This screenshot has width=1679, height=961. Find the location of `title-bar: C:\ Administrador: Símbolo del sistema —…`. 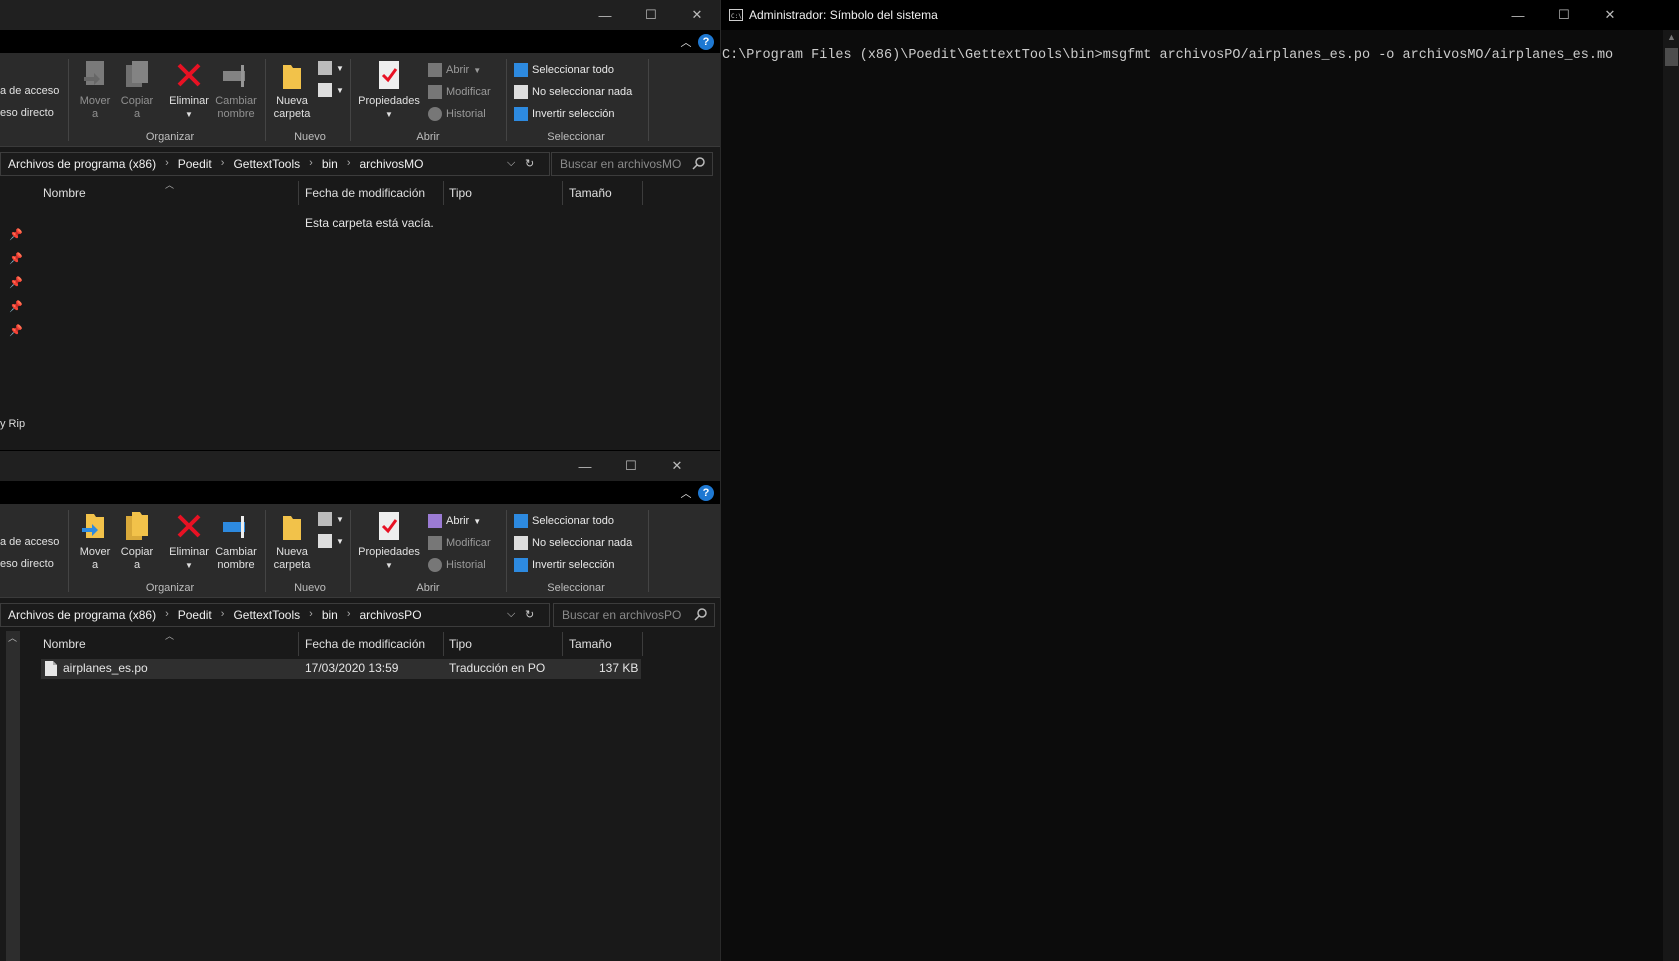

title-bar: C:\ Administrador: Símbolo del sistema —… is located at coordinates (1200, 15).